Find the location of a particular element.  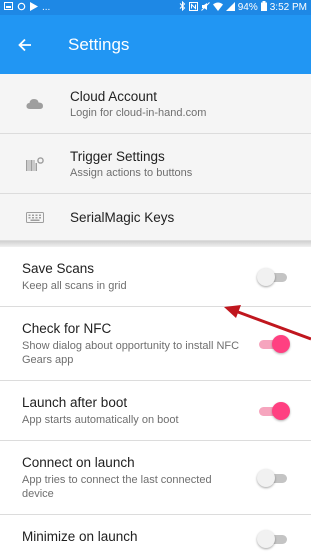

launch-after-boot-title: Launch after boot is located at coordinates (75, 402).